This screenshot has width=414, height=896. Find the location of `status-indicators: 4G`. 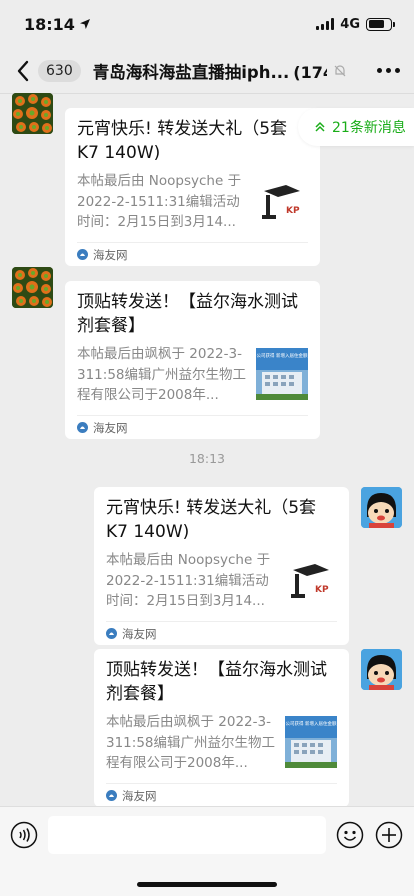

status-indicators: 4G is located at coordinates (355, 24).